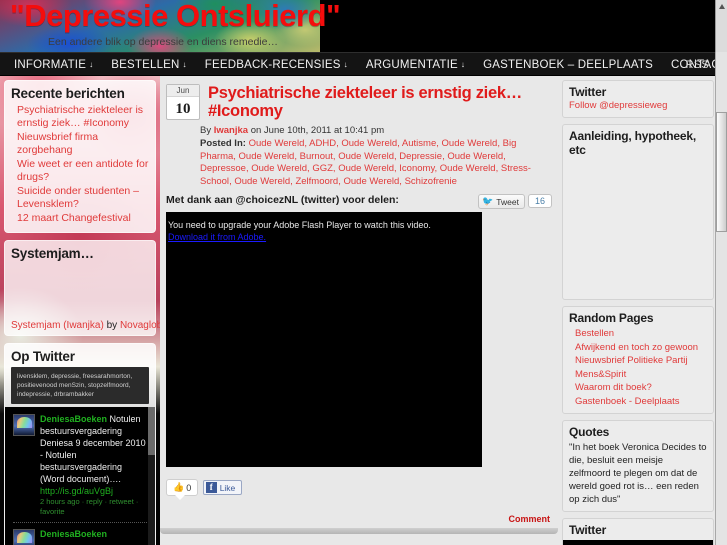 The image size is (727, 545). I want to click on facebook-icon: f, so click(211, 487).